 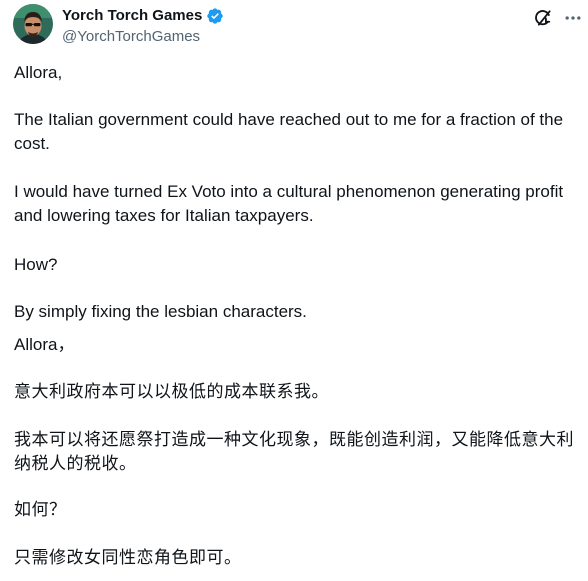 I want to click on tweet-paragraph: By simply fixing the lesbian characters., so click(x=160, y=311).